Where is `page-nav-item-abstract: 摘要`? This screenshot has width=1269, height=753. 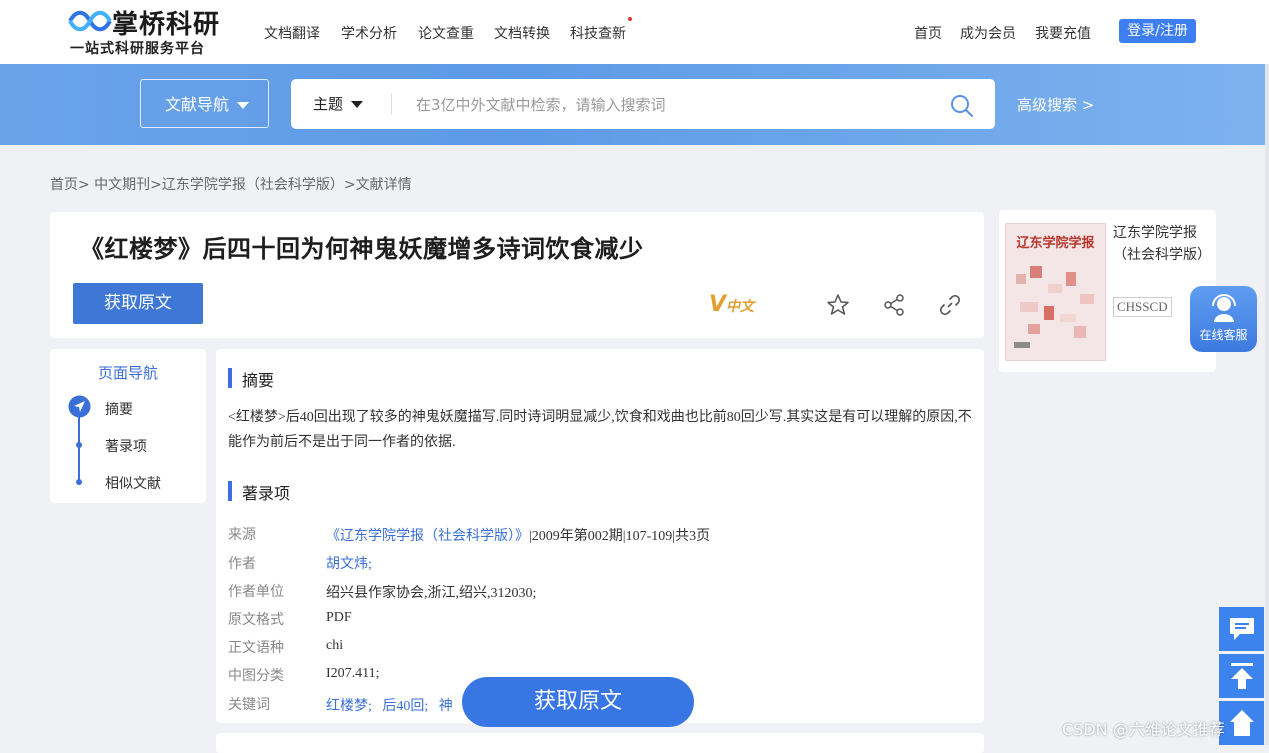
page-nav-item-abstract: 摘要 is located at coordinates (119, 409).